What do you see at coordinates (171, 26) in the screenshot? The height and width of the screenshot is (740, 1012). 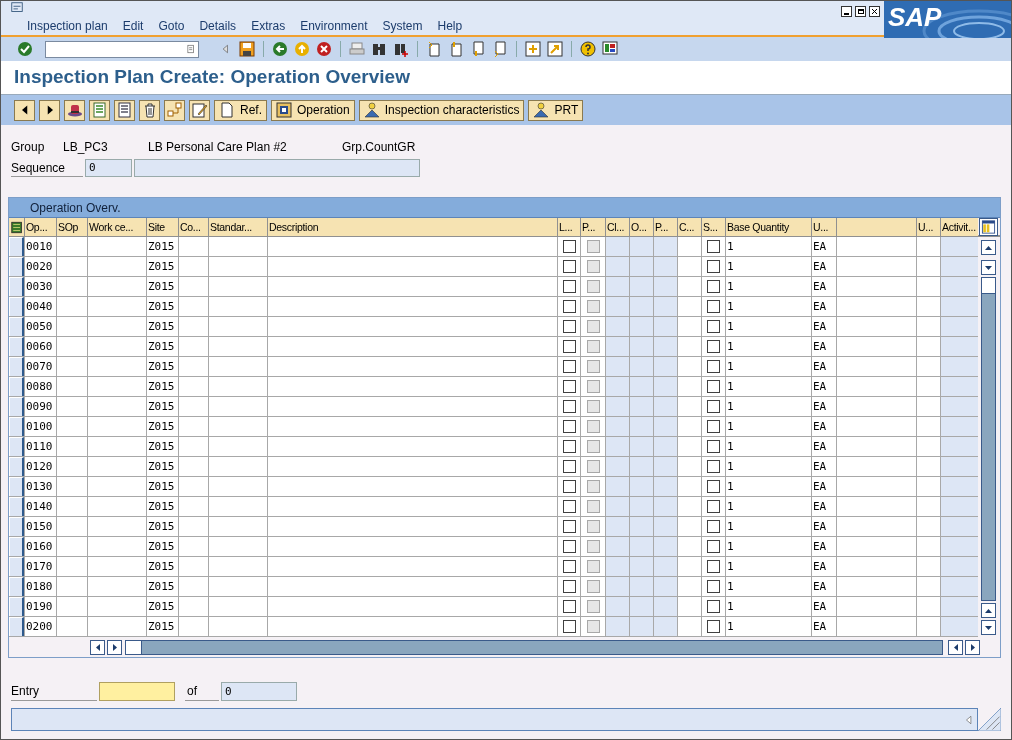 I see `menu-item: Goto` at bounding box center [171, 26].